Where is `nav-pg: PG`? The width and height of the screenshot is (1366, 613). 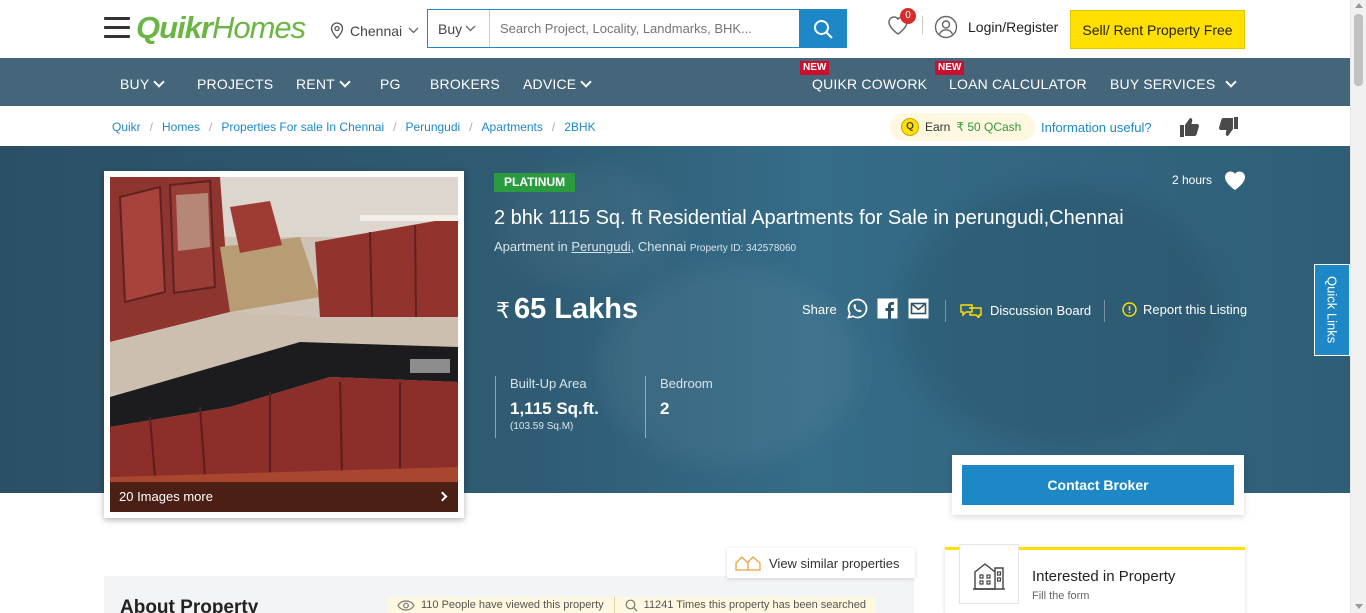
nav-pg: PG is located at coordinates (390, 82).